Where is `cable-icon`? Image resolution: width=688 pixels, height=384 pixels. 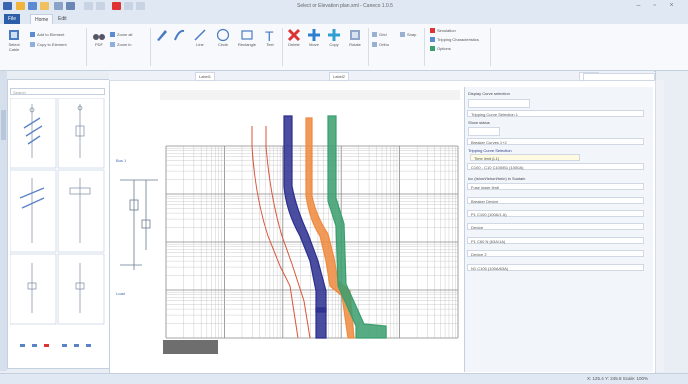 cable-icon is located at coordinates (14, 35).